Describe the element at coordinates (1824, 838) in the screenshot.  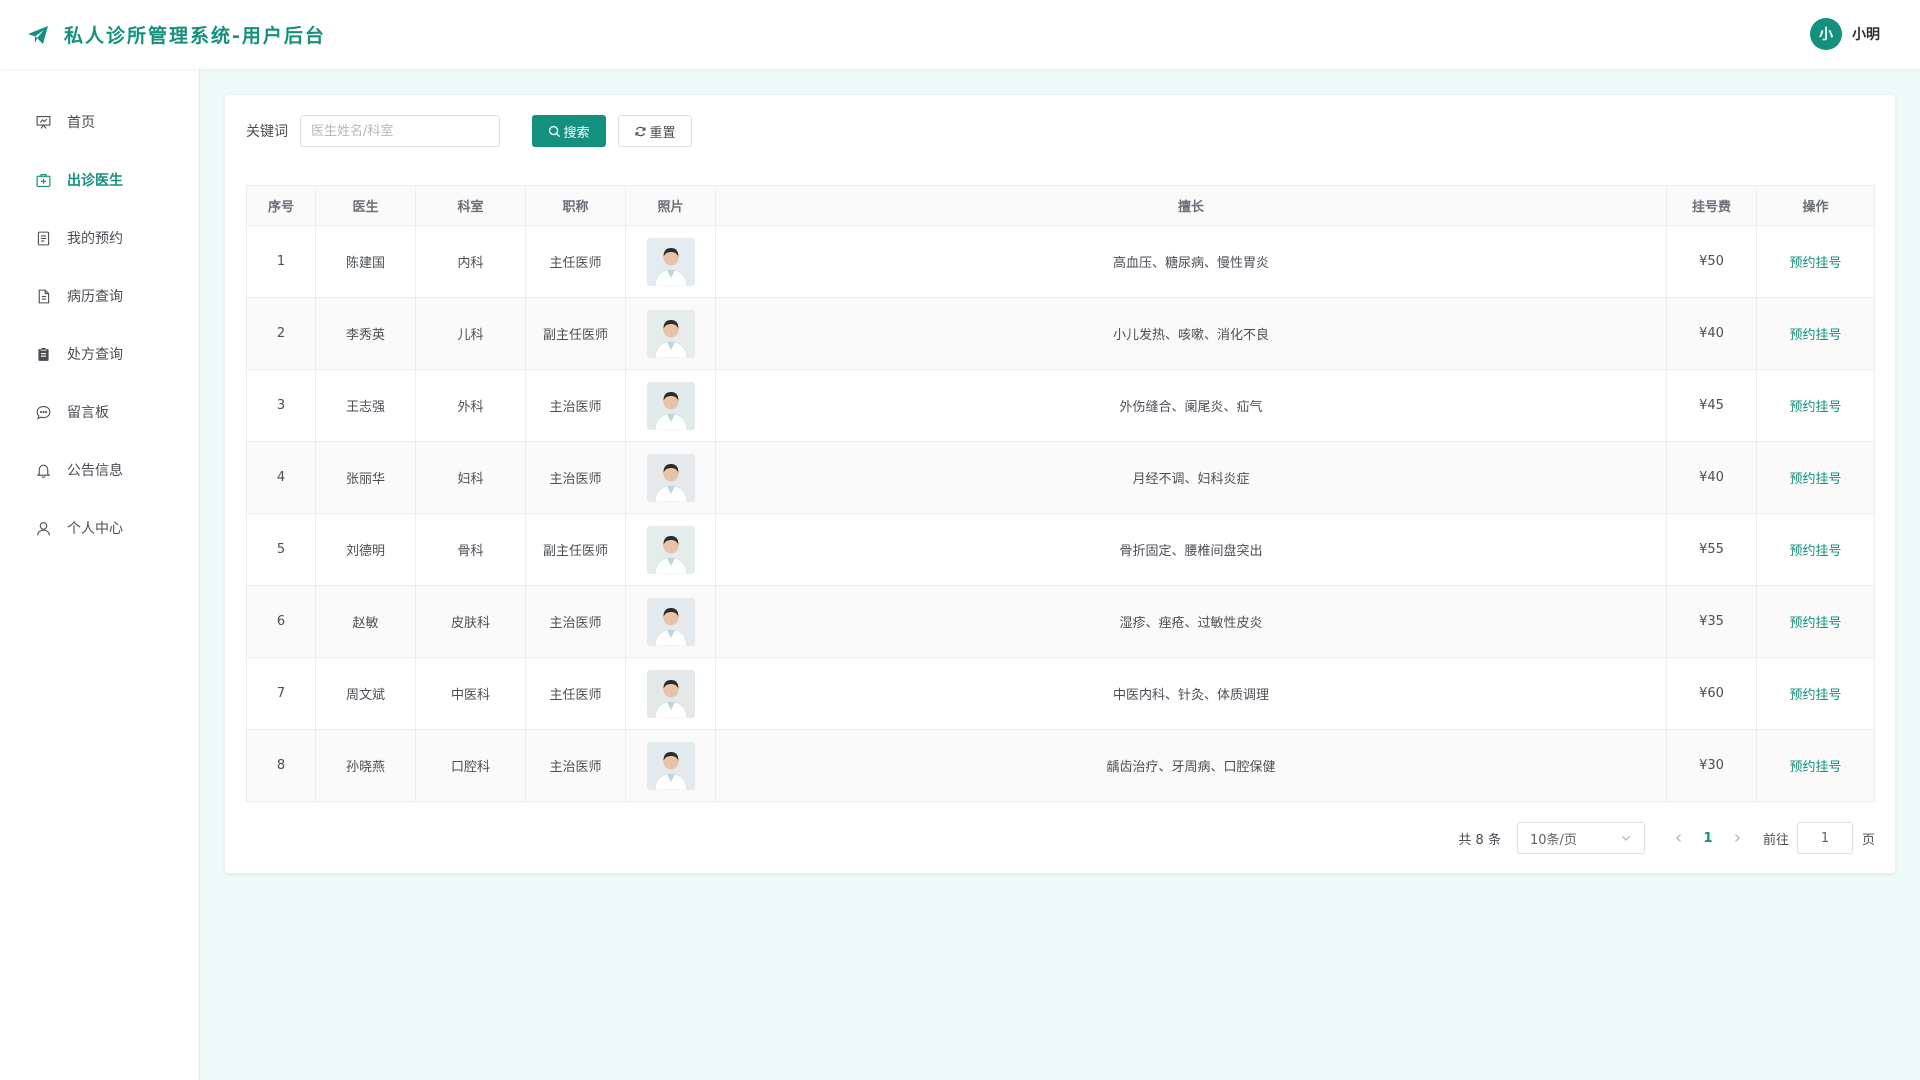
I see `goto-page-input` at that location.